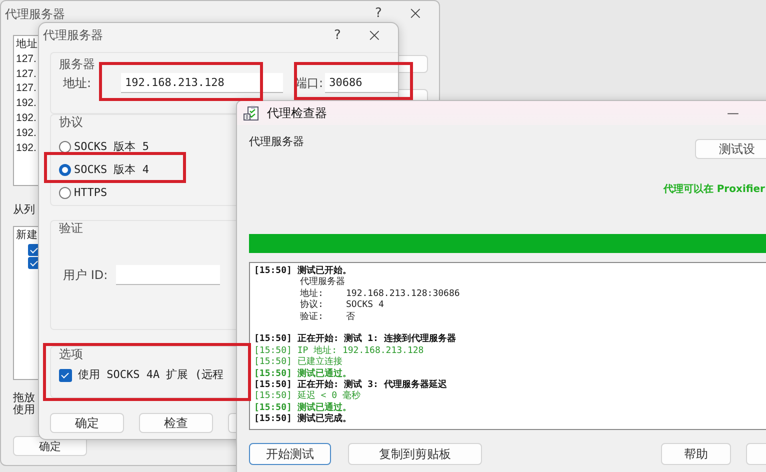 The width and height of the screenshot is (766, 472). Describe the element at coordinates (24, 398) in the screenshot. I see `hint-text: 拖放` at that location.